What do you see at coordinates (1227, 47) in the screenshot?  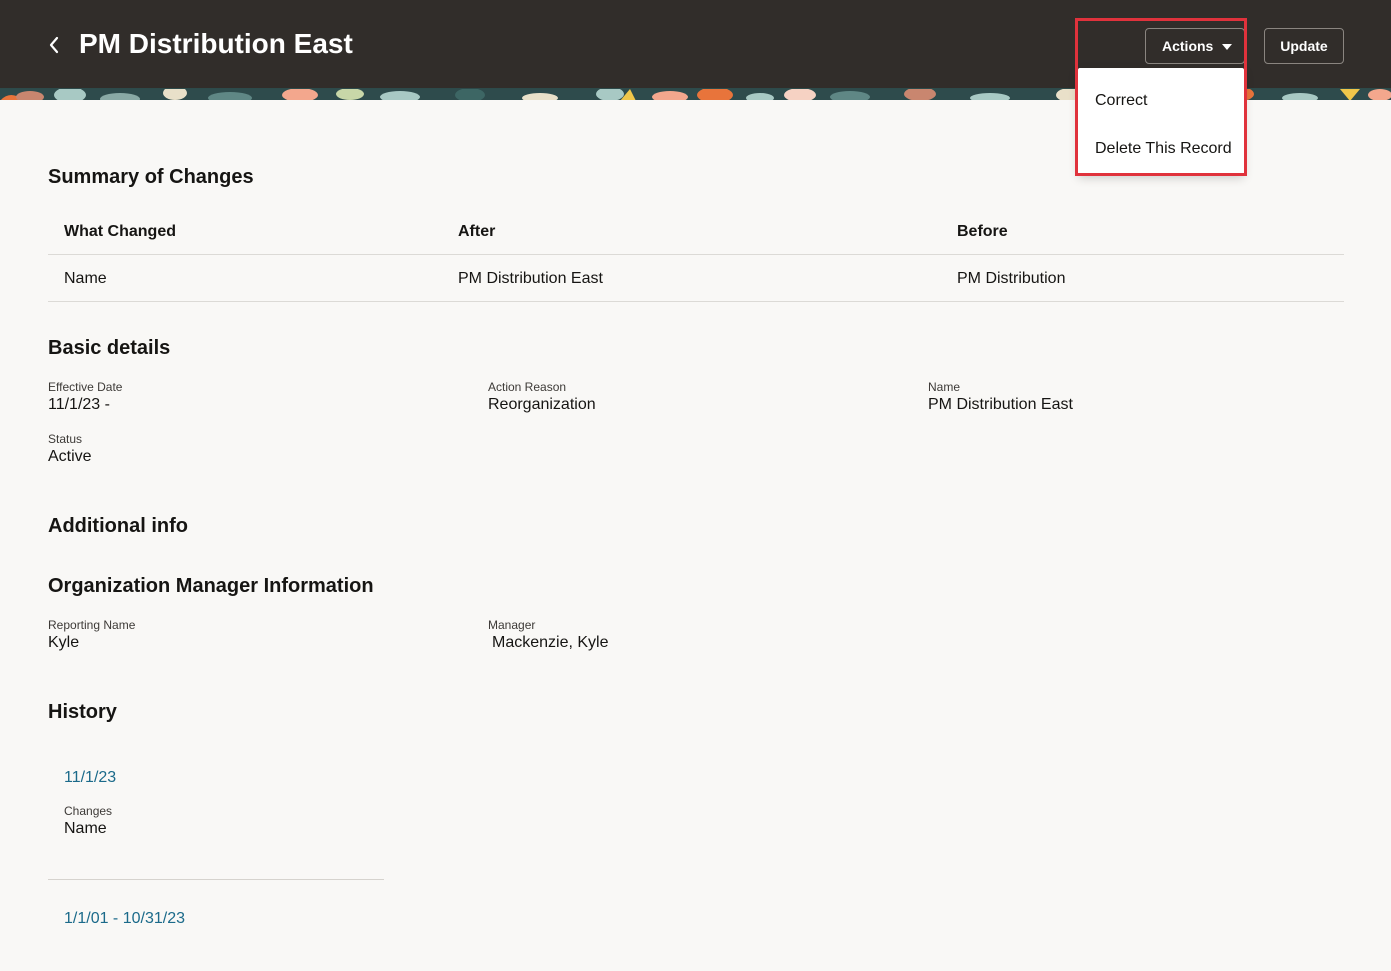 I see `caret-down-icon` at bounding box center [1227, 47].